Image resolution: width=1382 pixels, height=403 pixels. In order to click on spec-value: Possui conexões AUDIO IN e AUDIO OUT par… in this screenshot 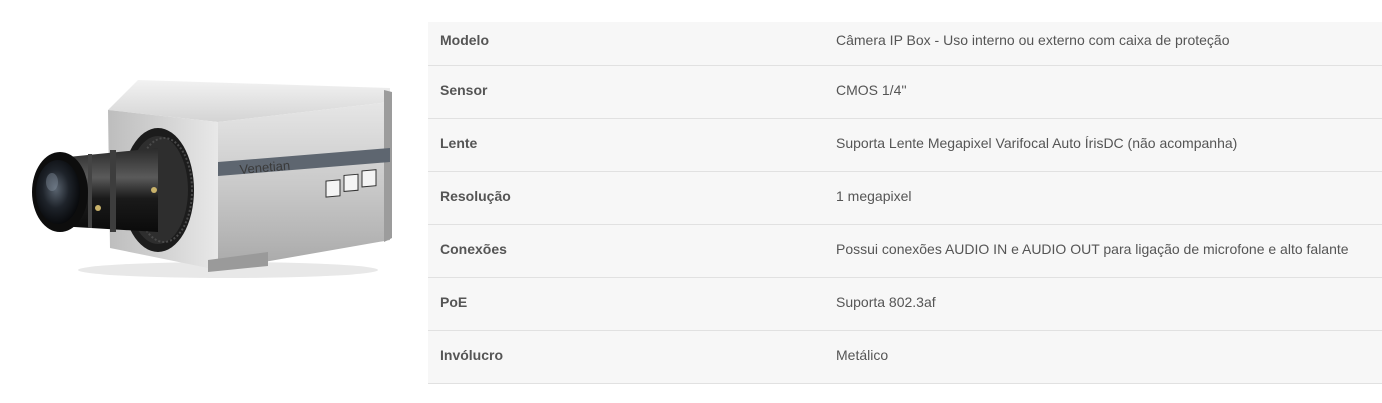, I will do `click(1092, 249)`.